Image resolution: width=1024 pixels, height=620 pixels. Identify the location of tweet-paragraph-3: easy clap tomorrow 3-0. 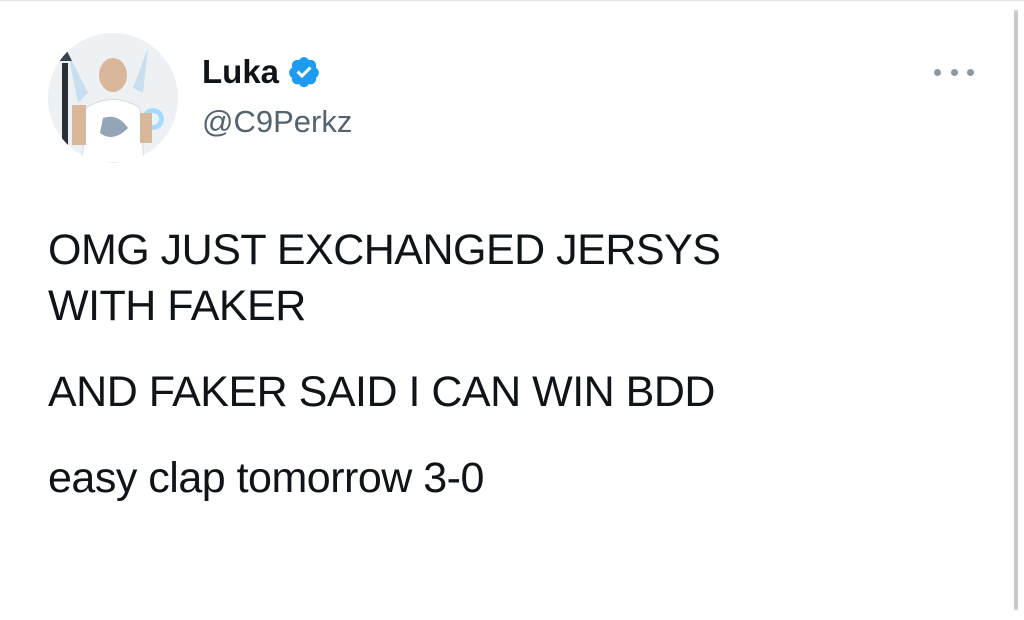
(498, 478).